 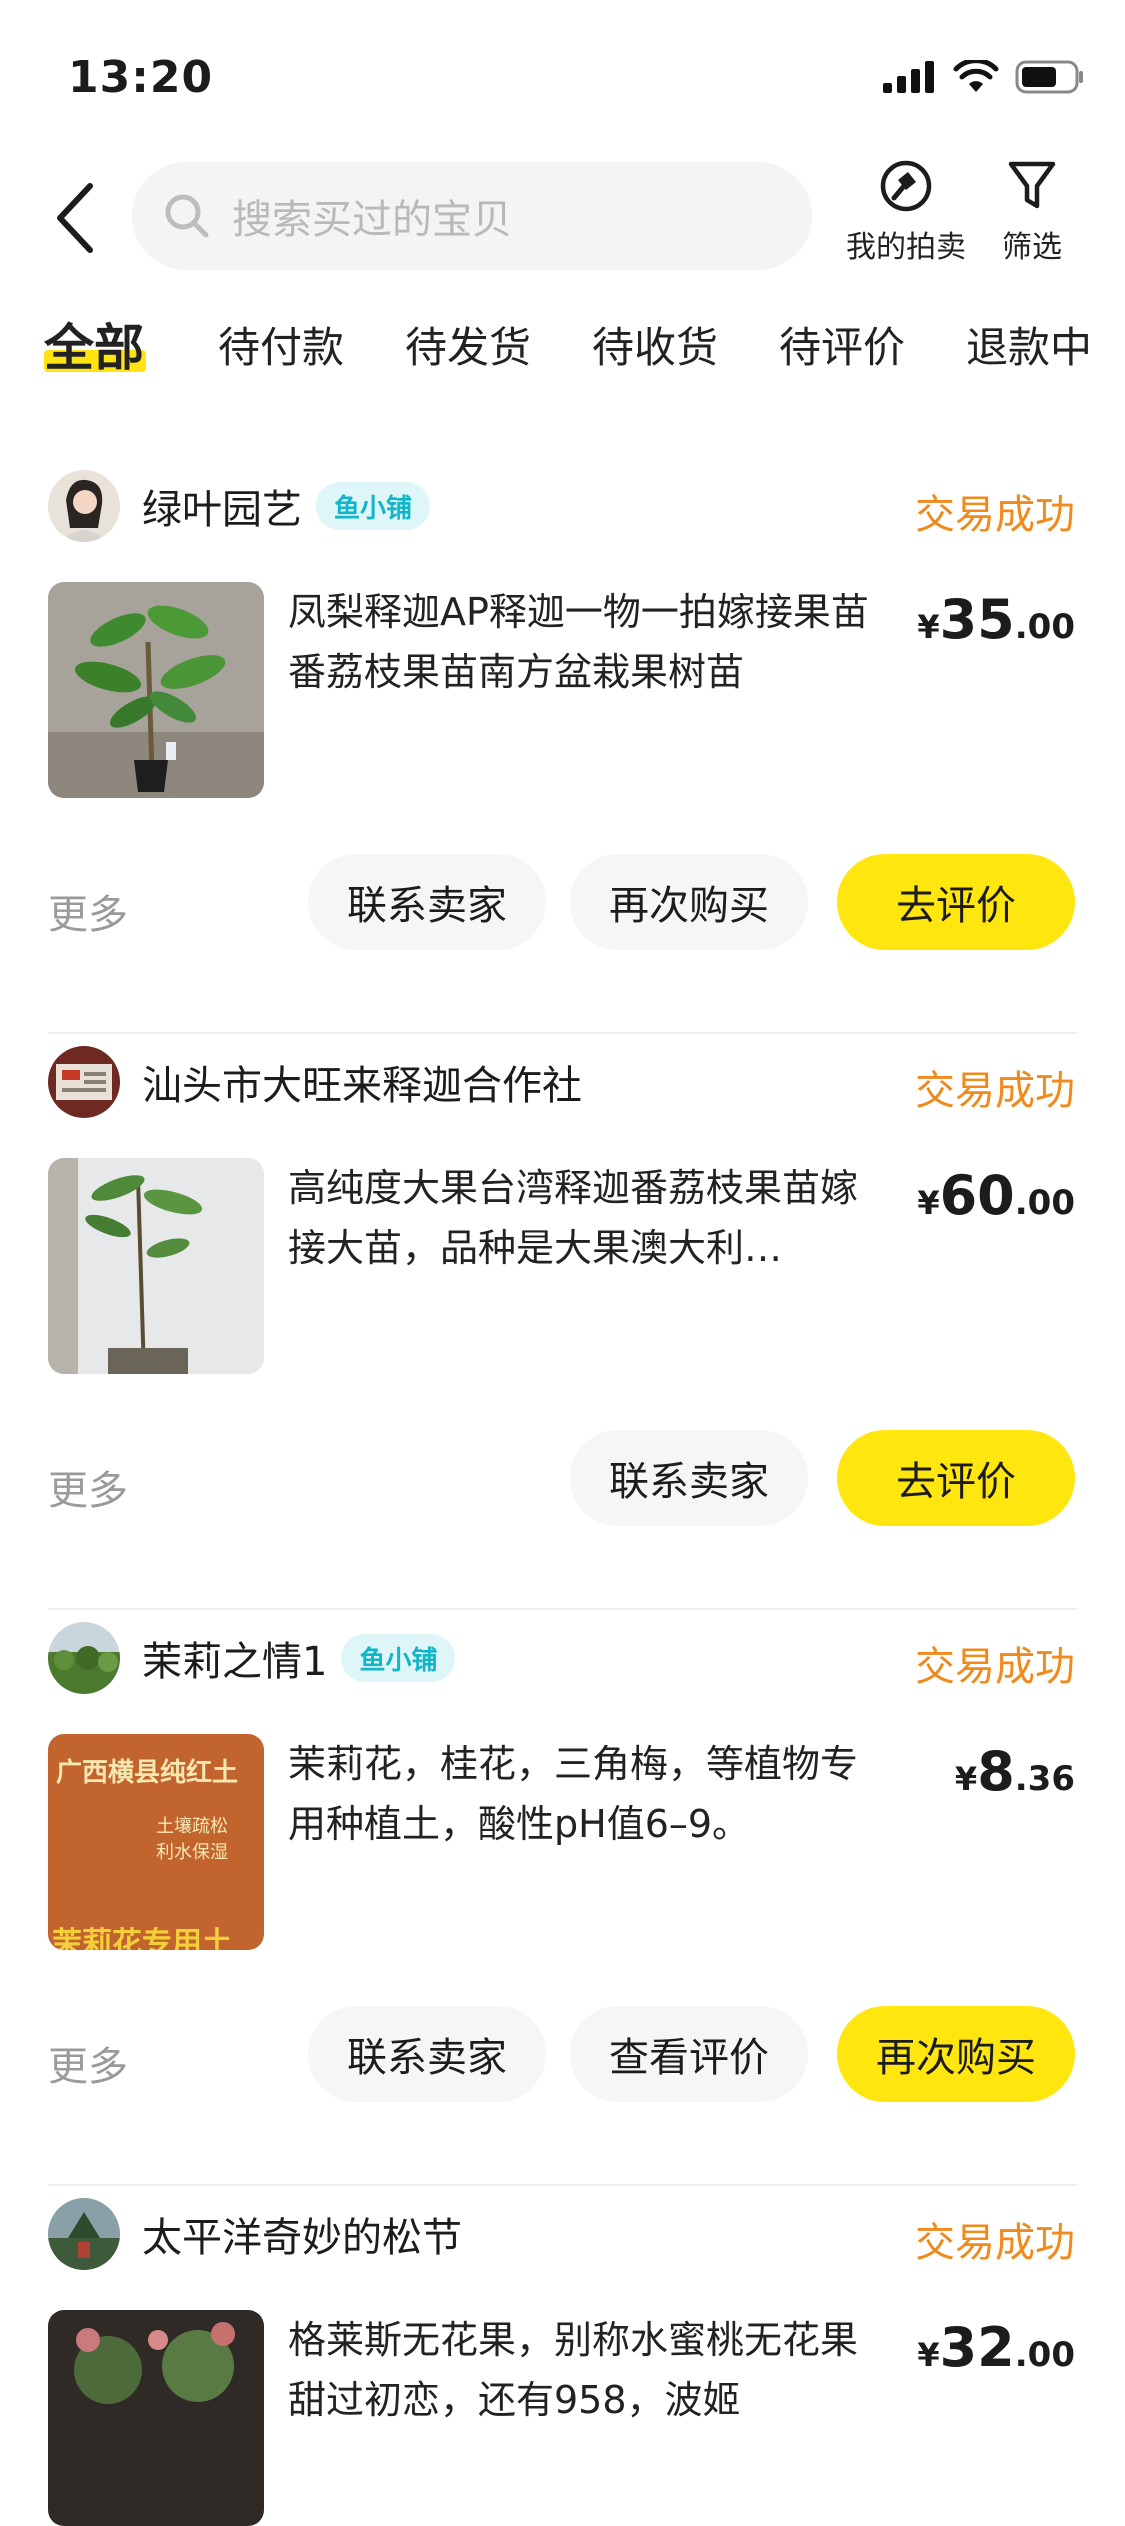 I want to click on search-placeholder: 搜索买过的宝贝, so click(x=372, y=220).